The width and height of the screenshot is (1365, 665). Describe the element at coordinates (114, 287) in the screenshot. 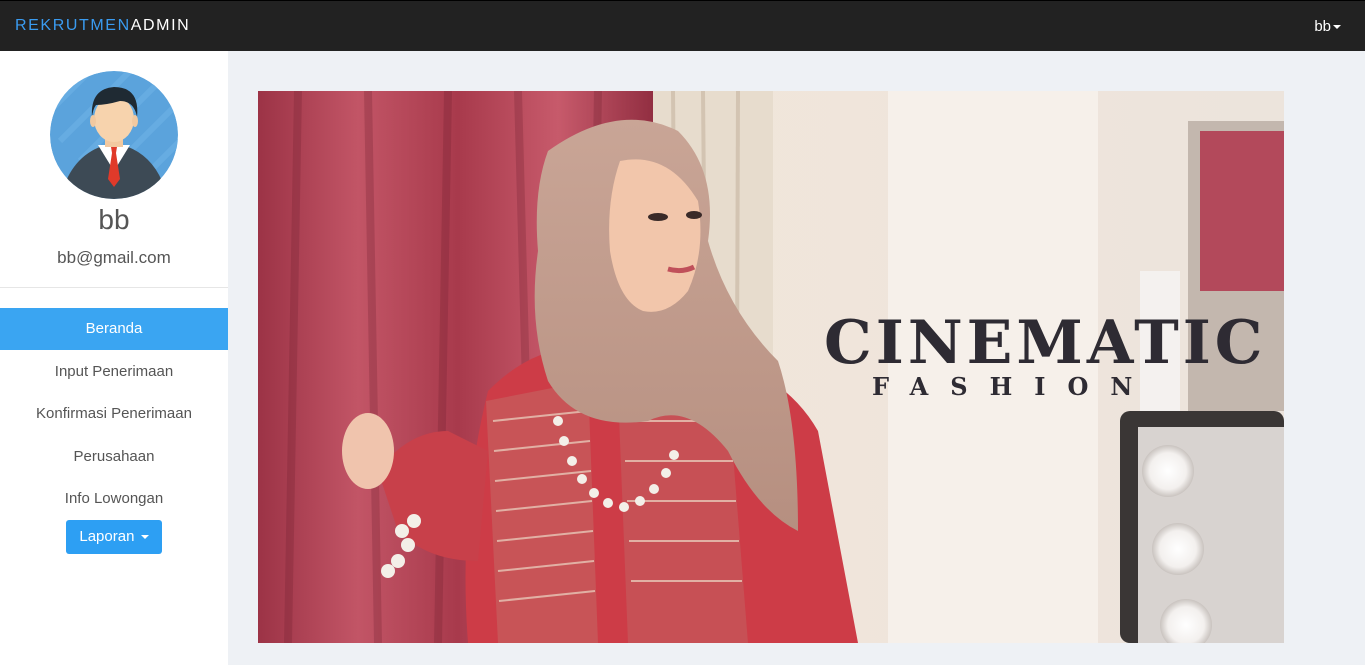

I see `sidebar-divider` at that location.